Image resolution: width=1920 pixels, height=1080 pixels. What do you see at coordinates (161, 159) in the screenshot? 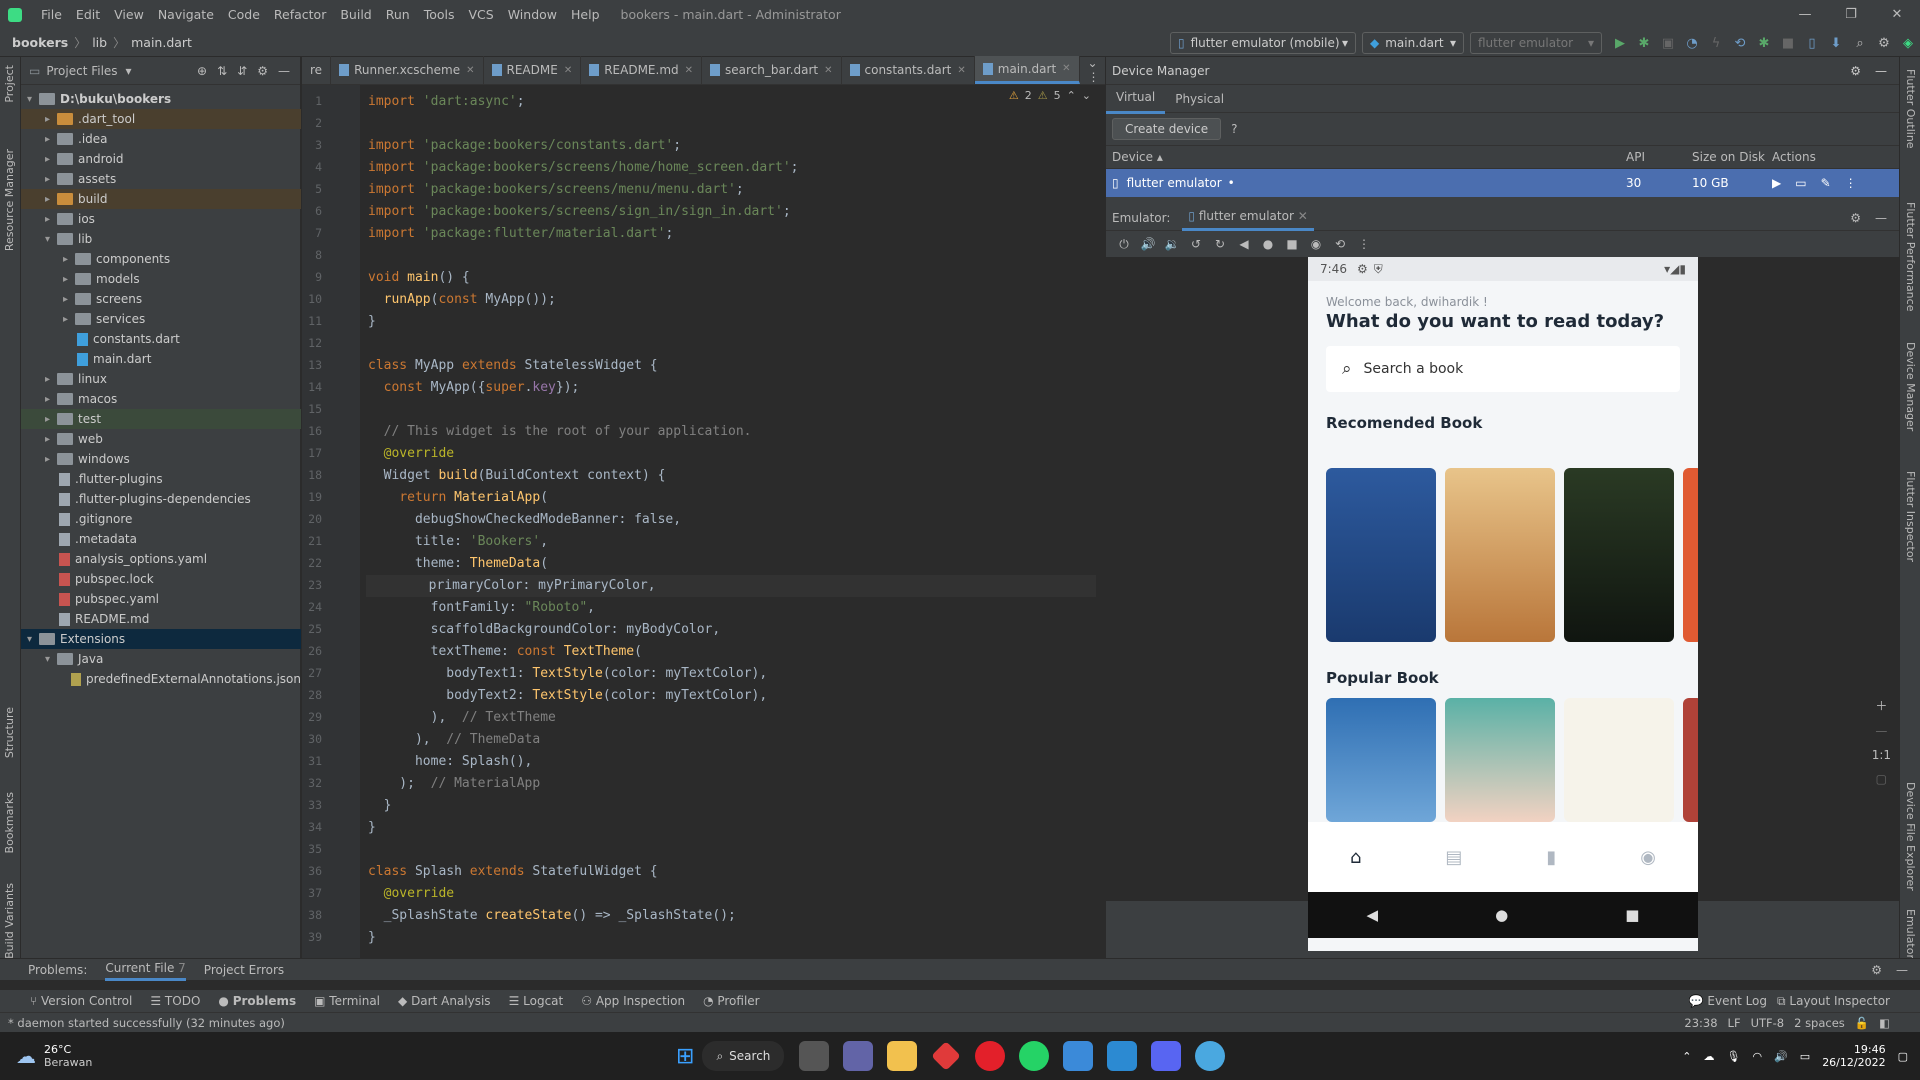
I see `tree-item: ▸ android` at bounding box center [161, 159].